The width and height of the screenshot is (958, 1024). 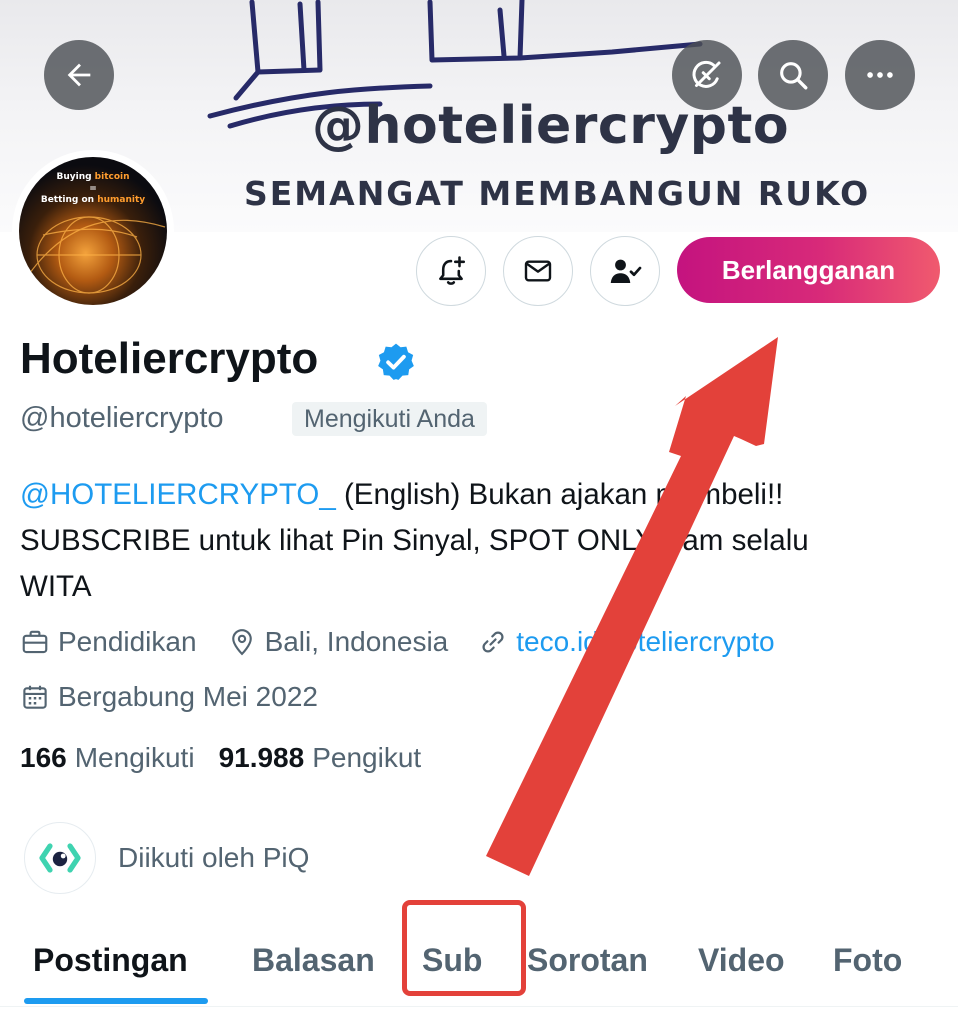 I want to click on category-item: Pendidikan, so click(x=108, y=642).